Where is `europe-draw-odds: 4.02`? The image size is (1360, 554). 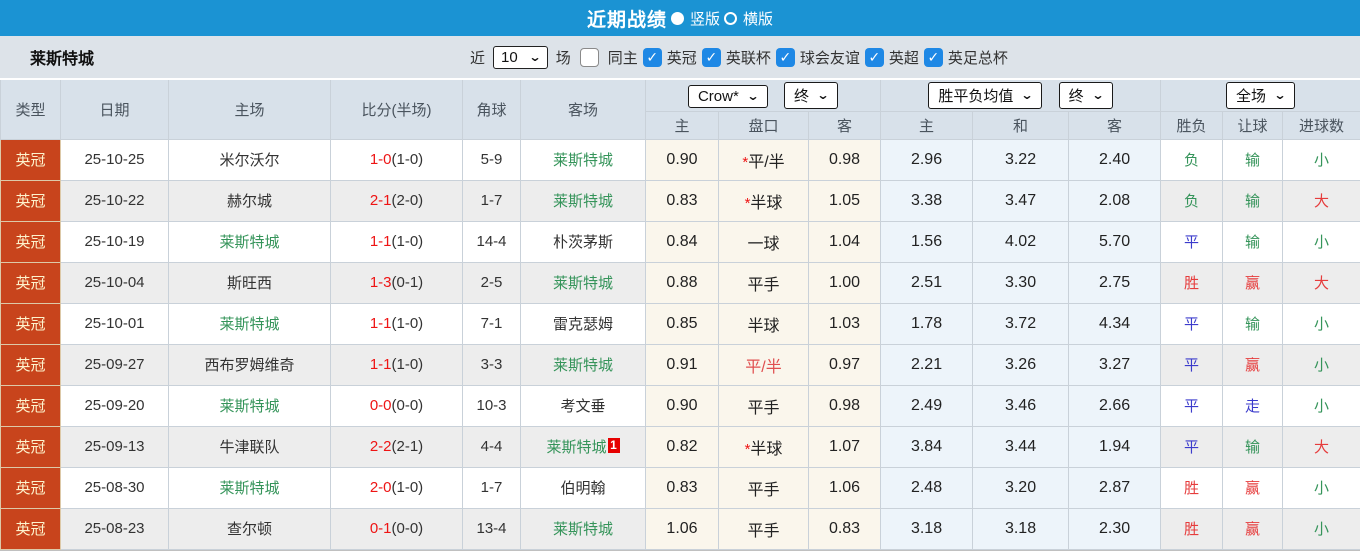
europe-draw-odds: 4.02 is located at coordinates (1021, 241).